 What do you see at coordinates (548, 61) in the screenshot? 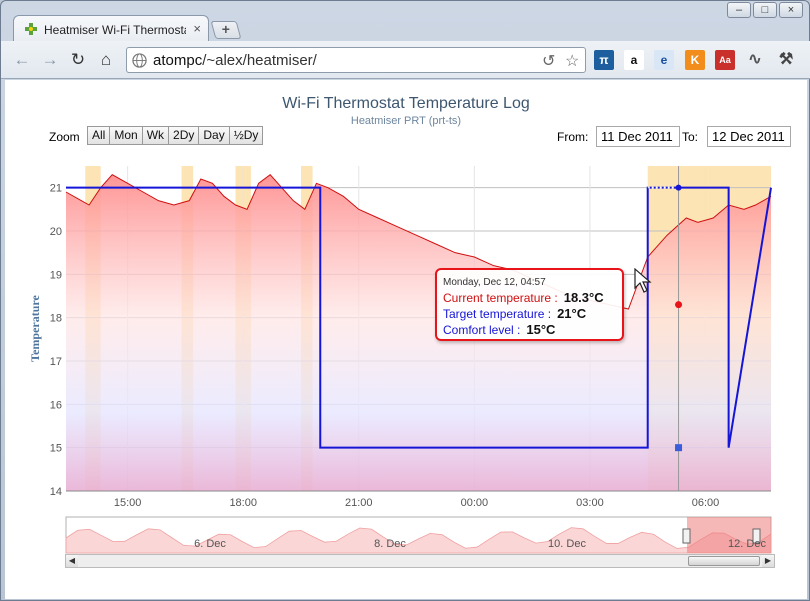
I see `page-action-icon: ↺` at bounding box center [548, 61].